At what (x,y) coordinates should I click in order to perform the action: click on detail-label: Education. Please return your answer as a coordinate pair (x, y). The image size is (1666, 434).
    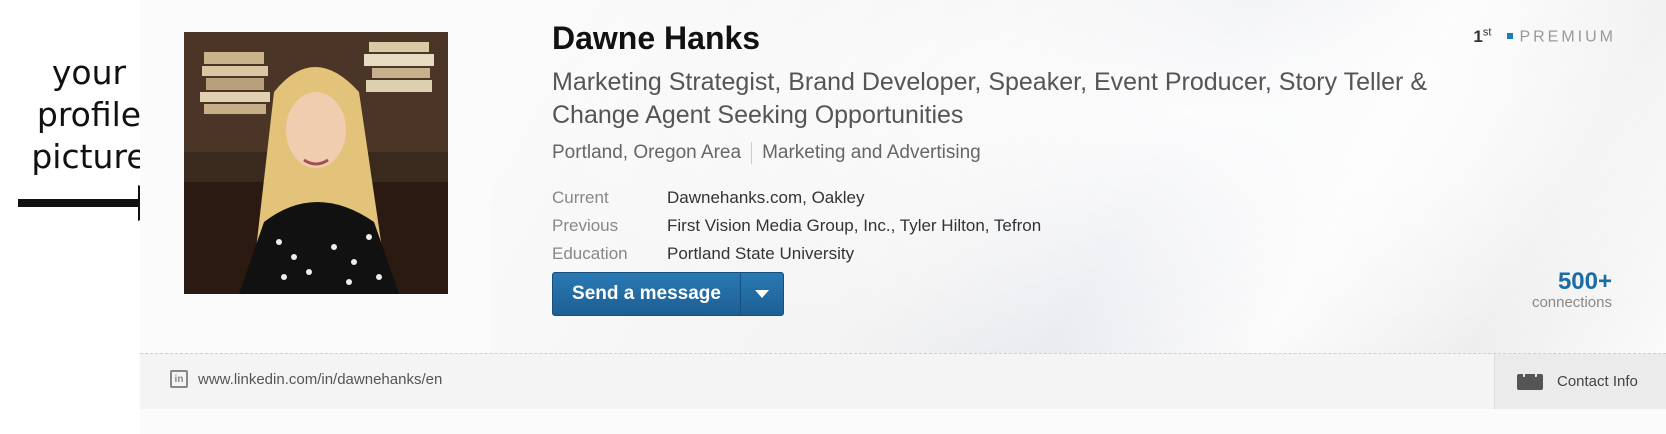
    Looking at the image, I should click on (590, 253).